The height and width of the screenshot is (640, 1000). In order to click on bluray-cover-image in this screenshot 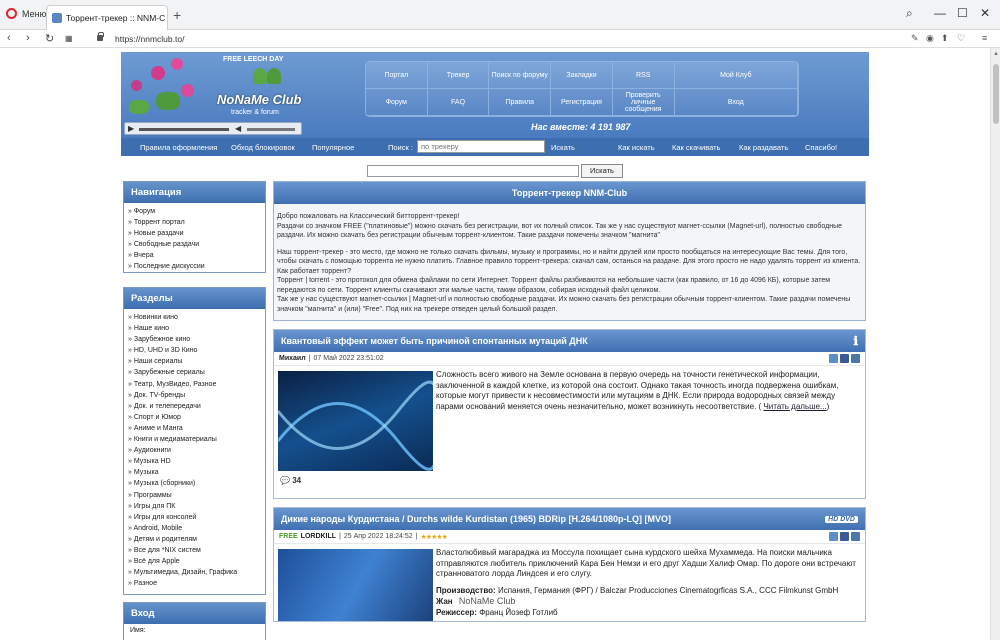, I will do `click(355, 585)`.